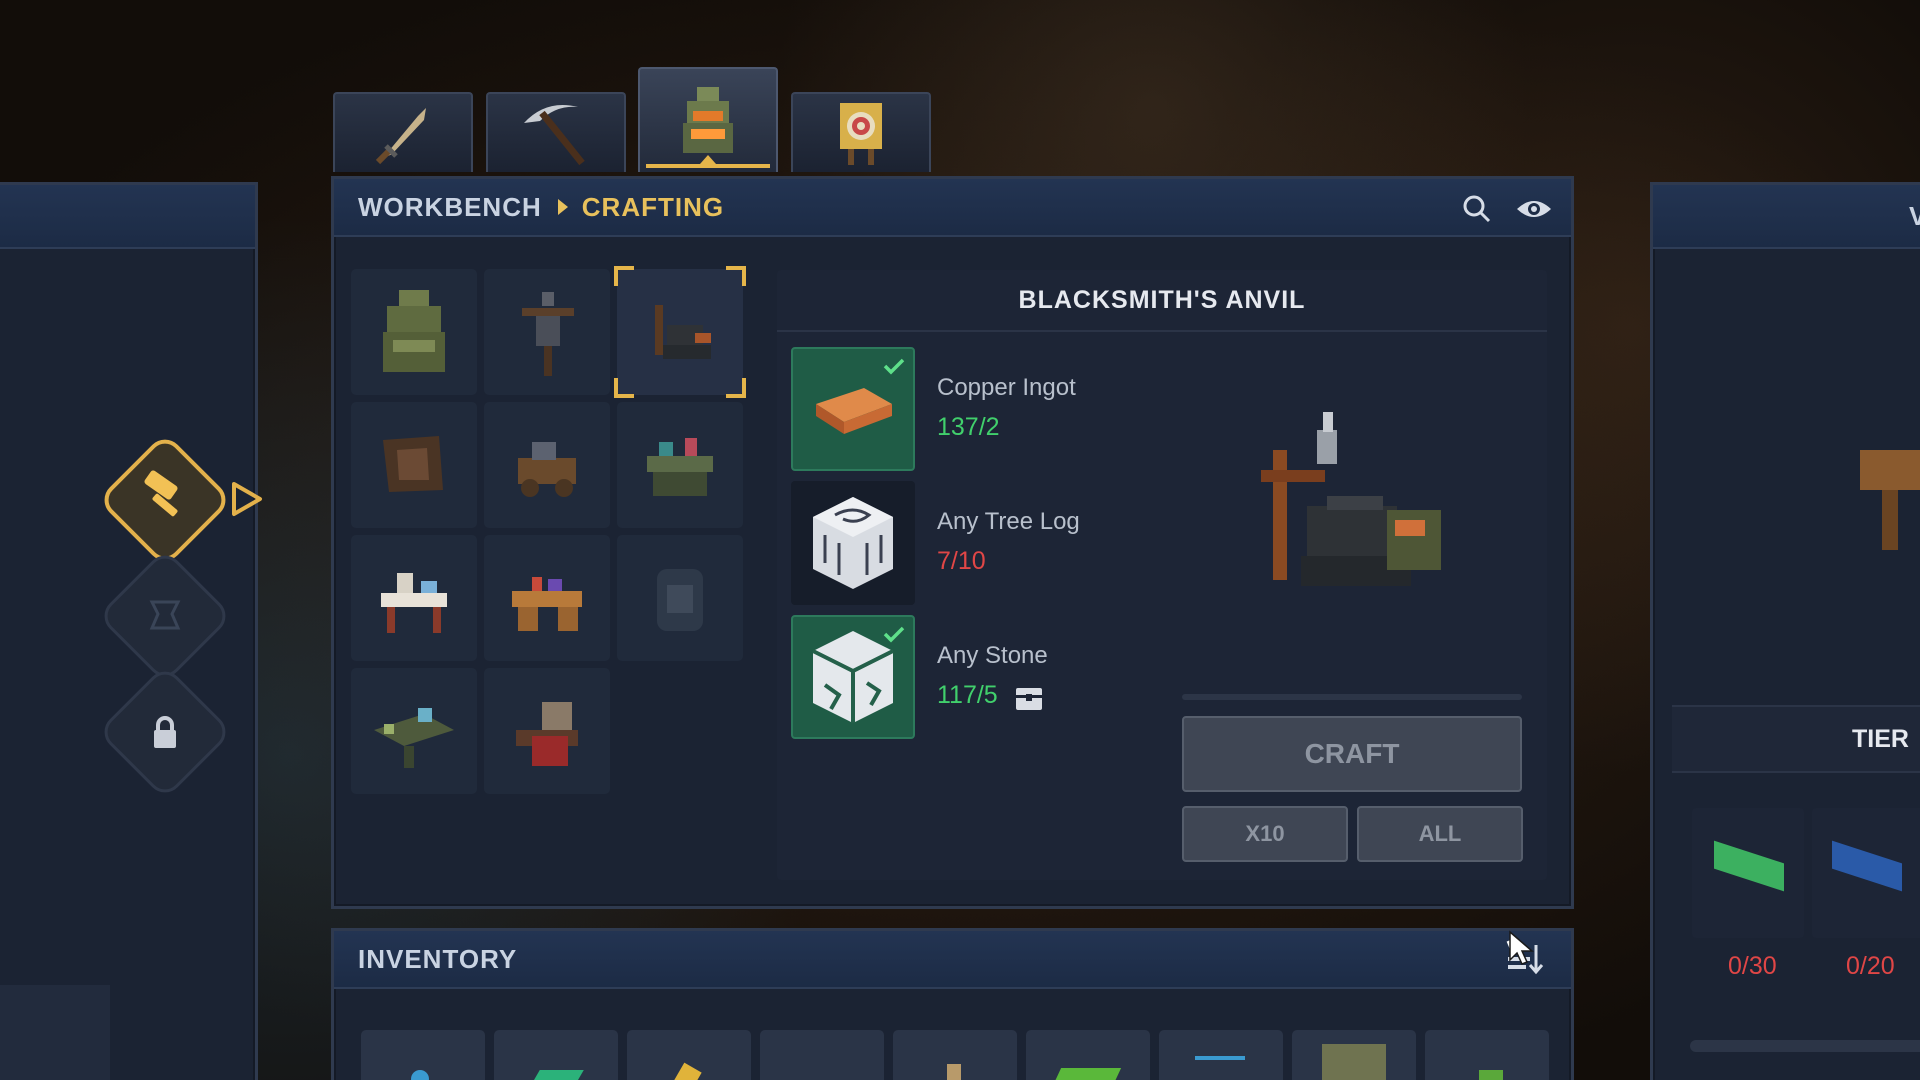 Image resolution: width=1920 pixels, height=1080 pixels. Describe the element at coordinates (165, 615) in the screenshot. I see `totem-icon` at that location.